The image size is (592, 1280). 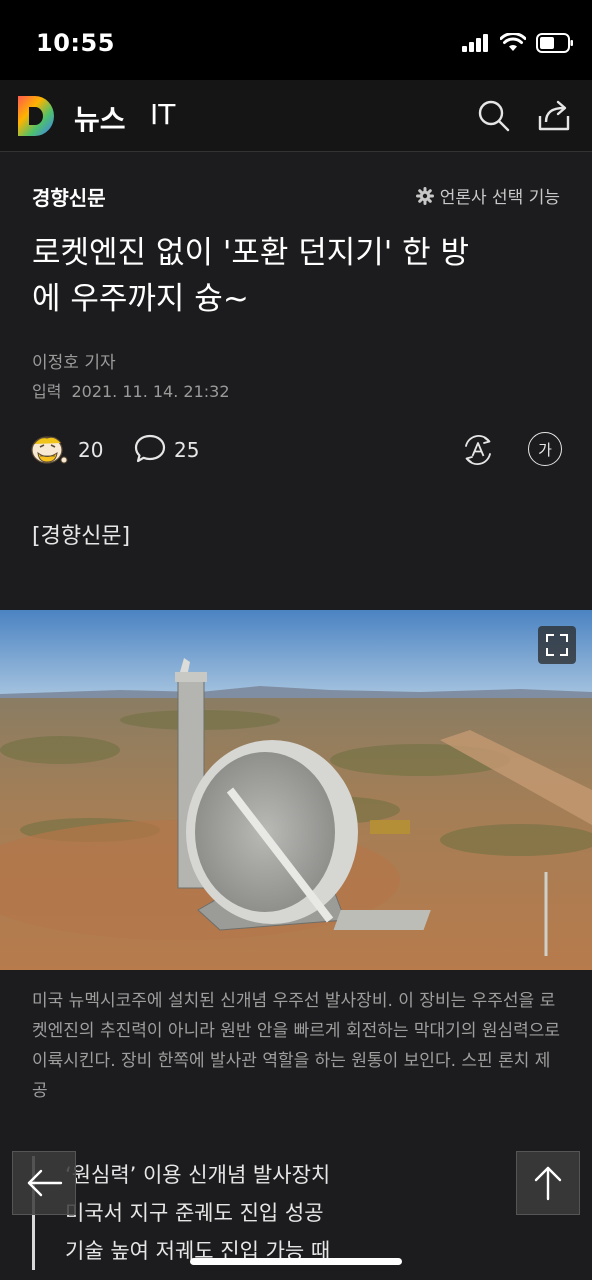 I want to click on tts-icon, so click(x=478, y=450).